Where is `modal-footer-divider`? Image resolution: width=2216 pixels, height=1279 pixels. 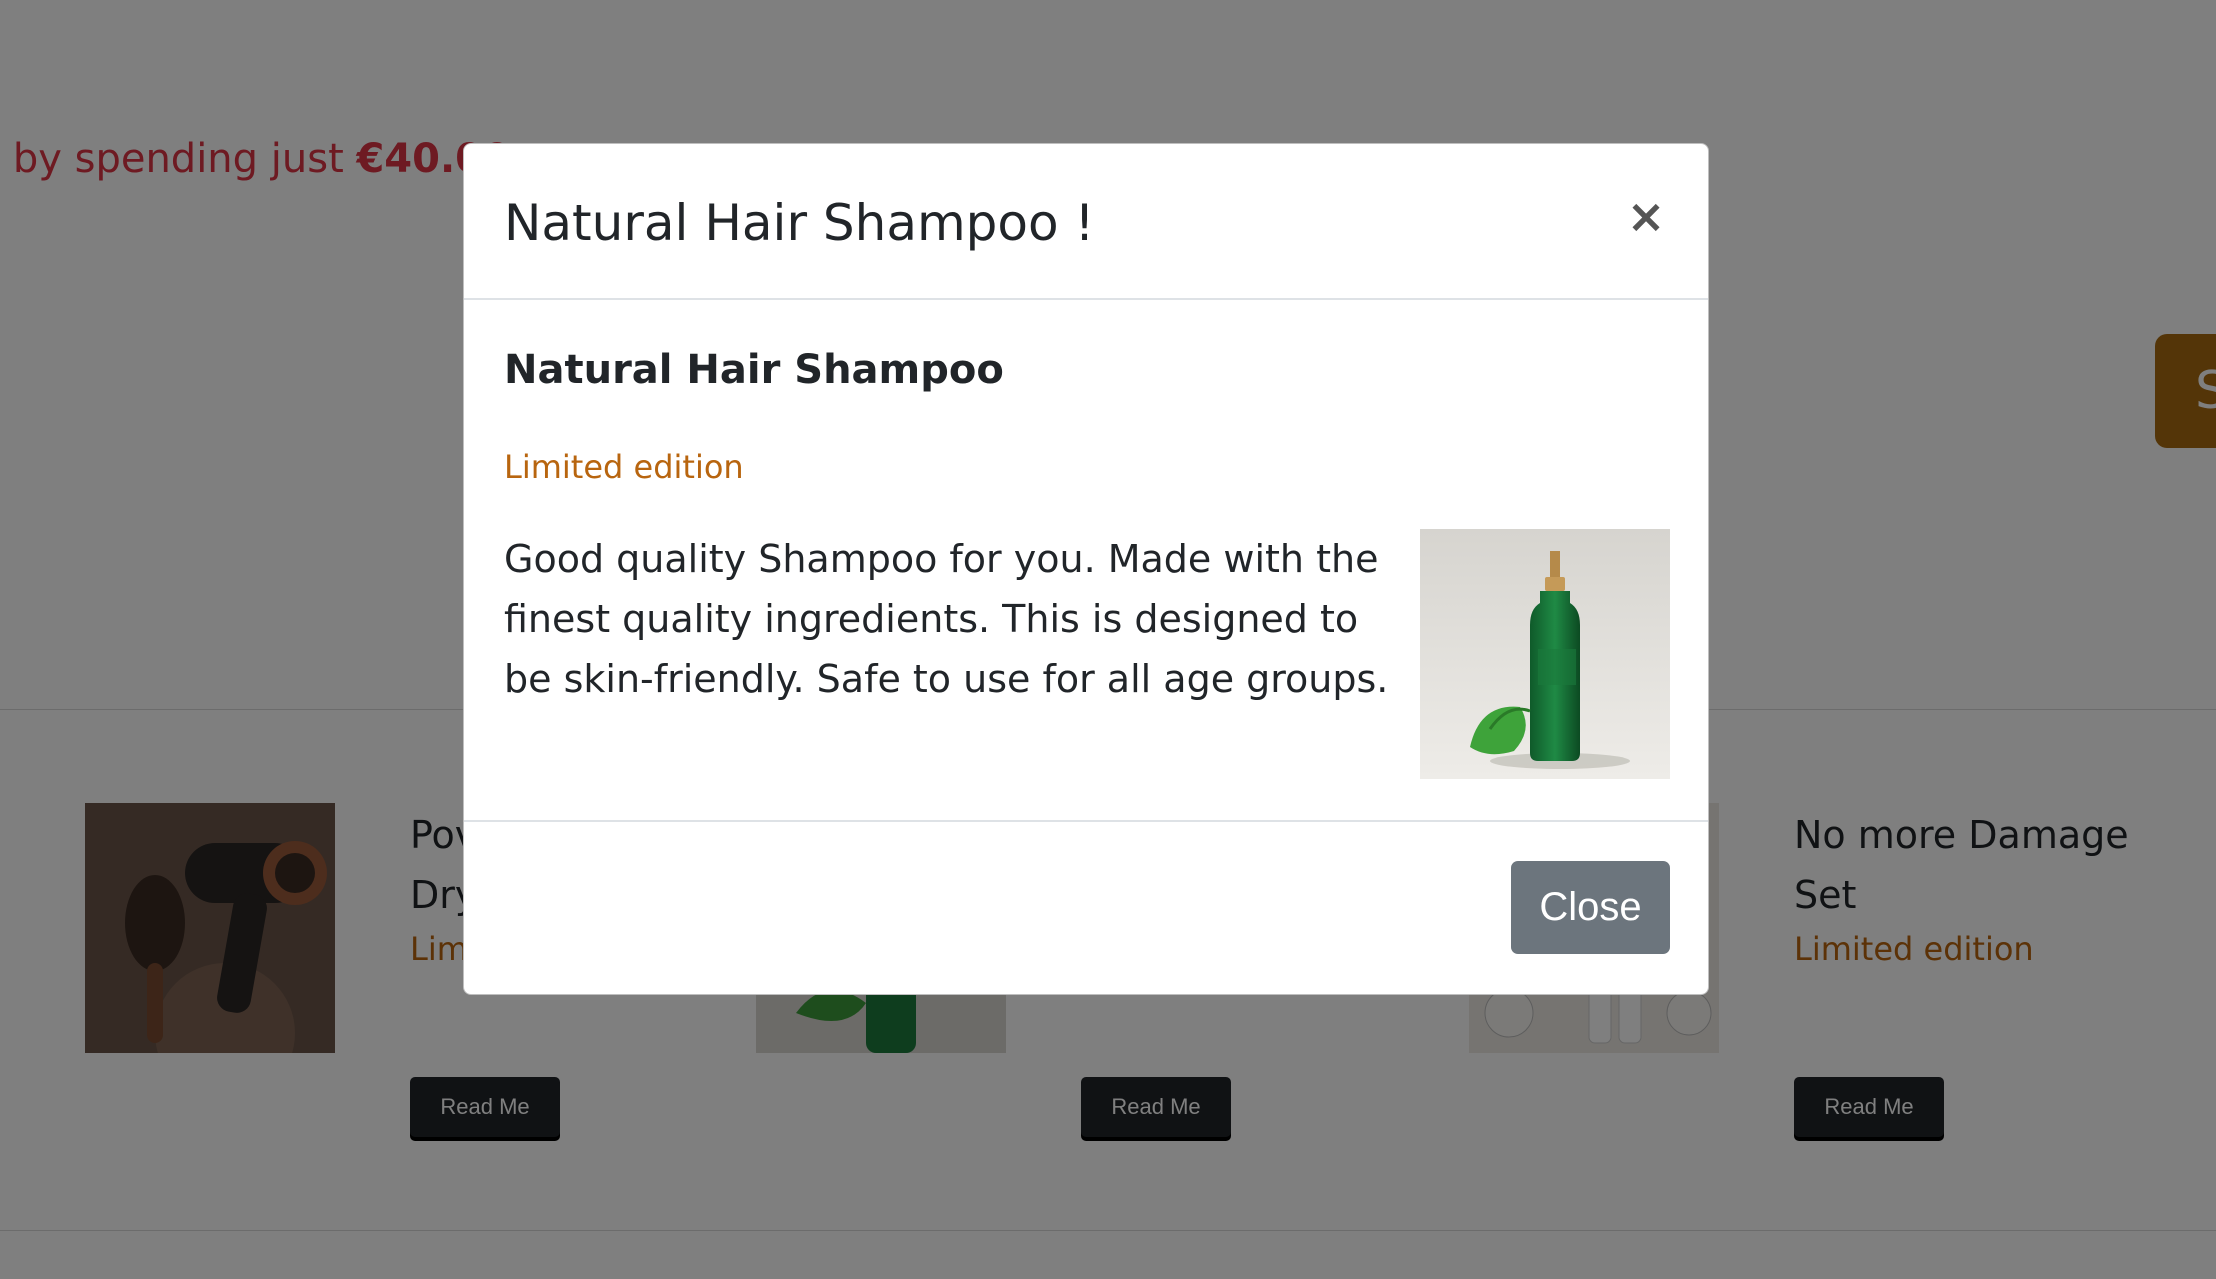
modal-footer-divider is located at coordinates (1086, 821).